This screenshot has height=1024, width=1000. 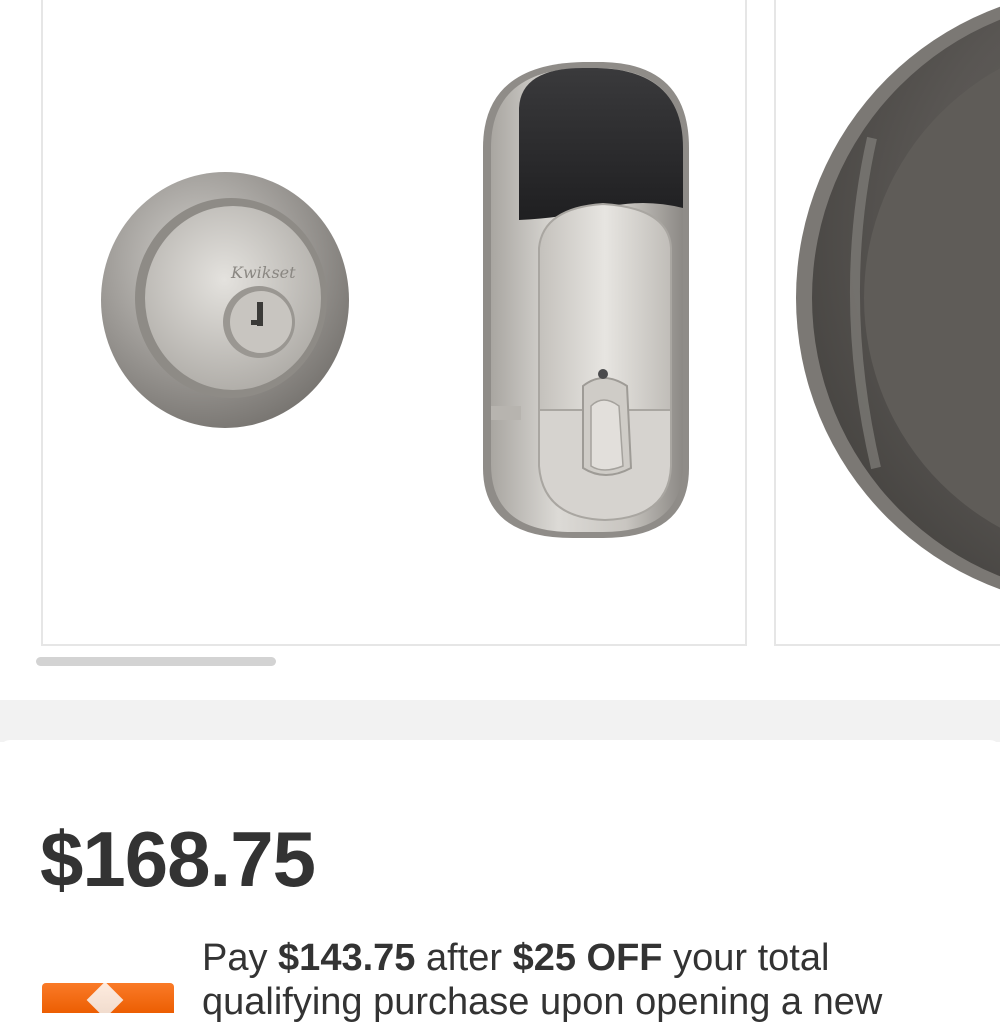 I want to click on smart-lock-image, so click(x=586, y=300).